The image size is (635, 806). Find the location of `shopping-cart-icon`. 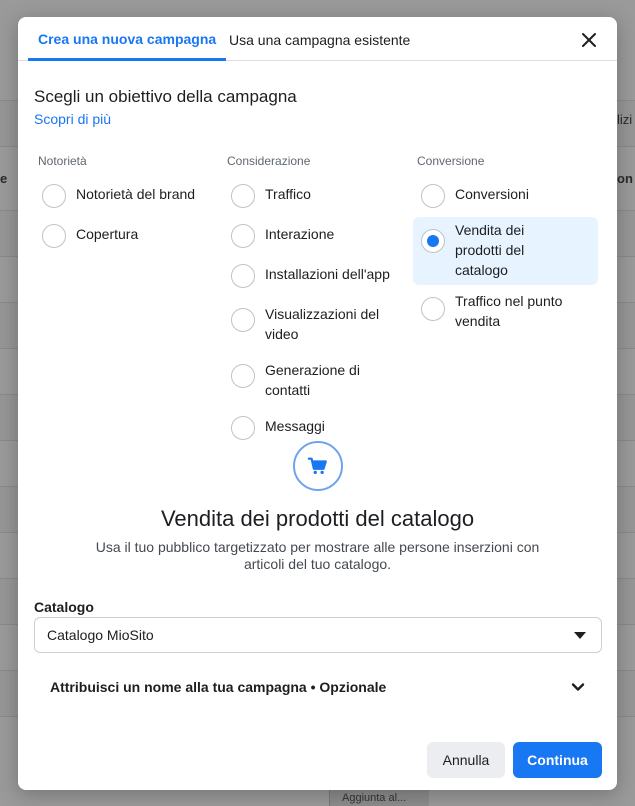

shopping-cart-icon is located at coordinates (317, 466).